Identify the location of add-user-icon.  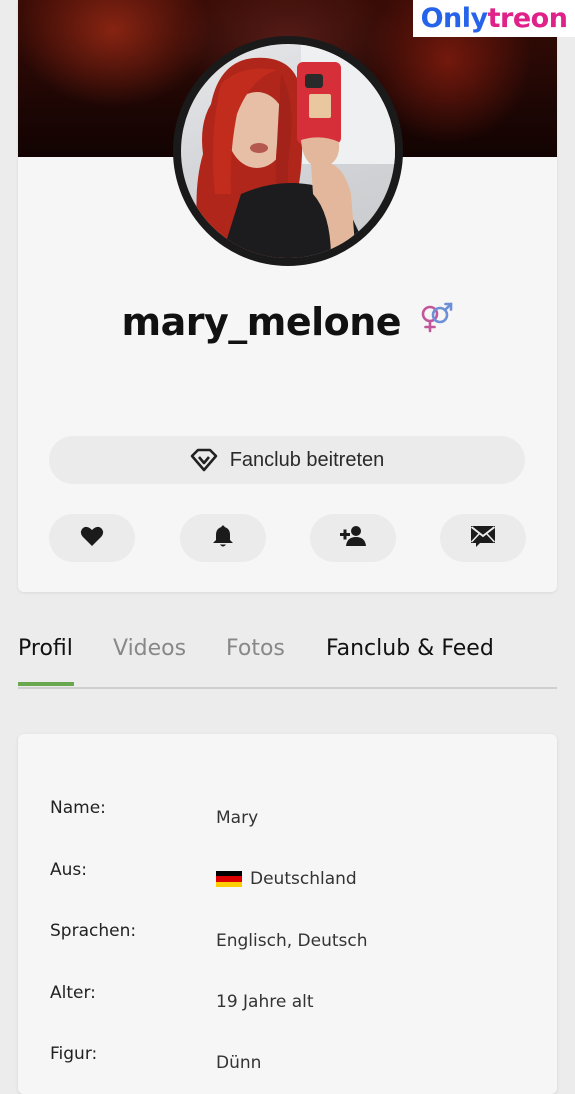
(353, 538).